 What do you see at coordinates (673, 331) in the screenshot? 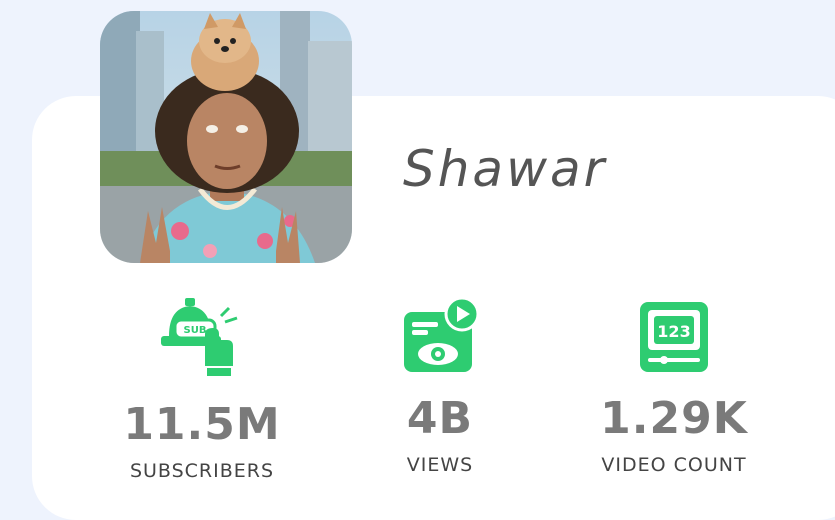
I see `svg-text: 123` at bounding box center [673, 331].